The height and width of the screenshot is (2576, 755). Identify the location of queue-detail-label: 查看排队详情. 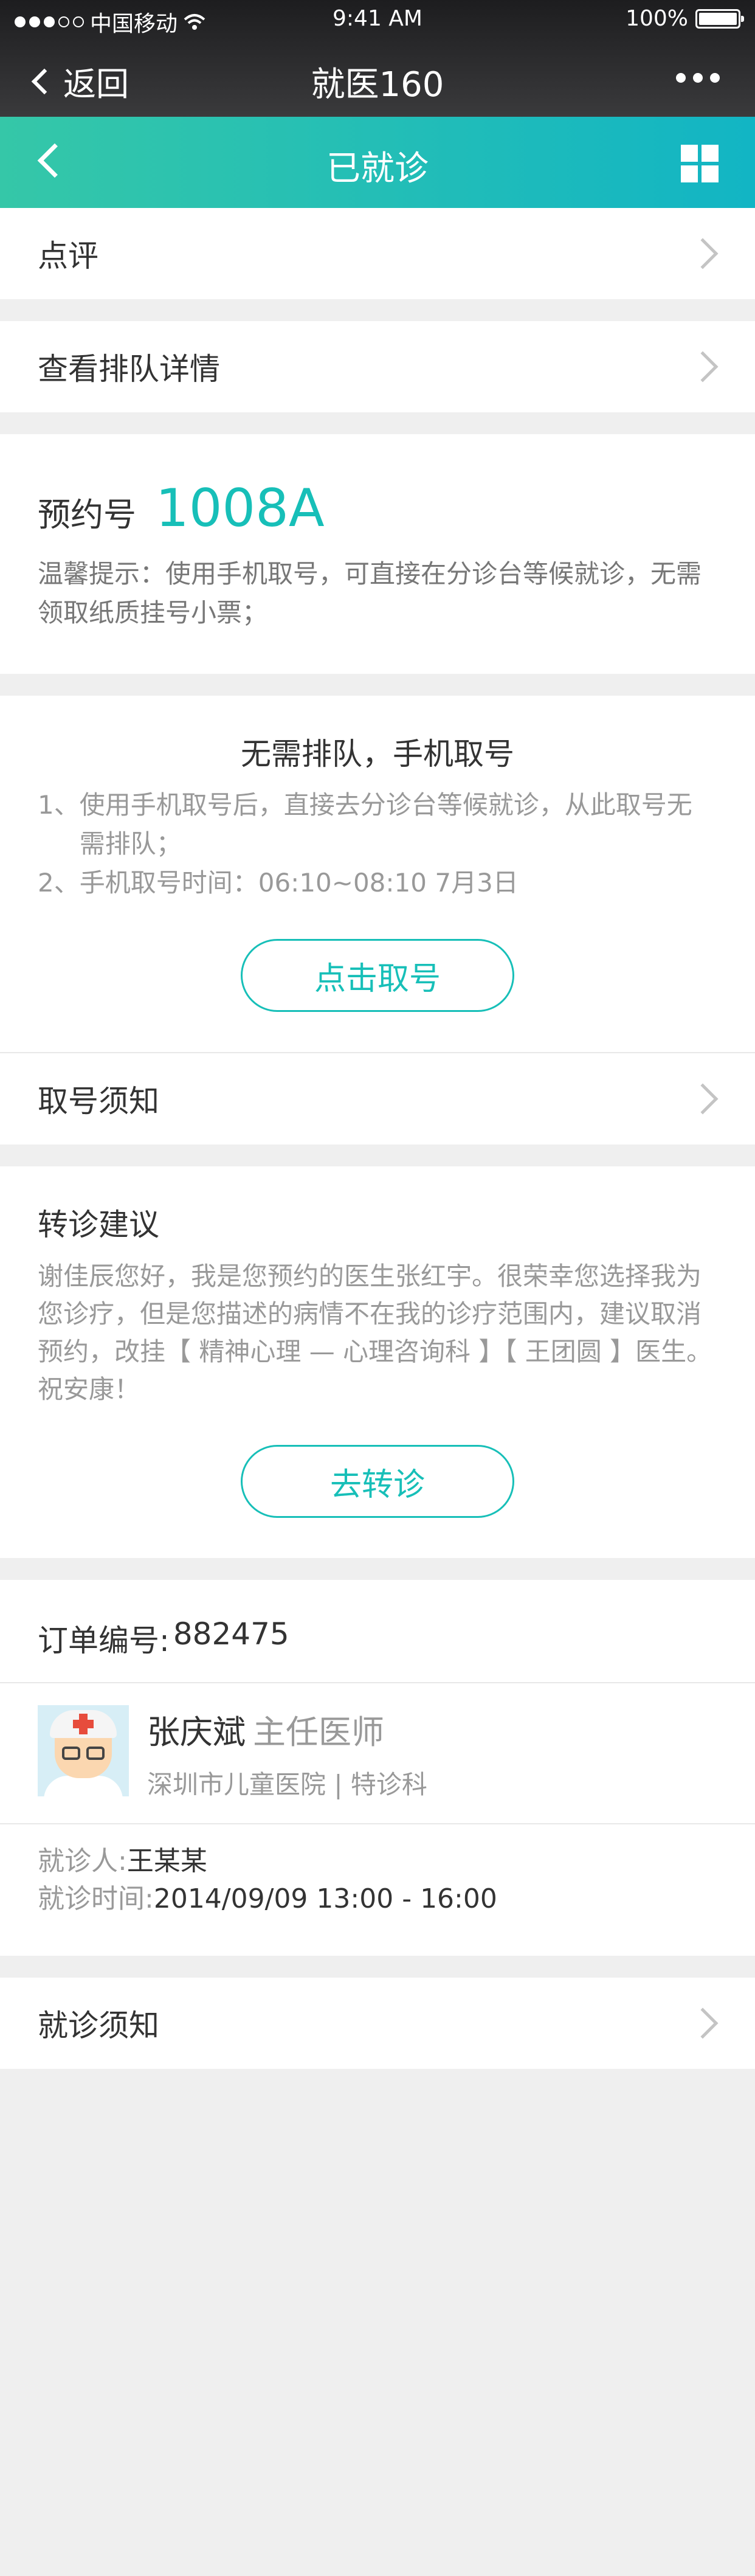
(129, 369).